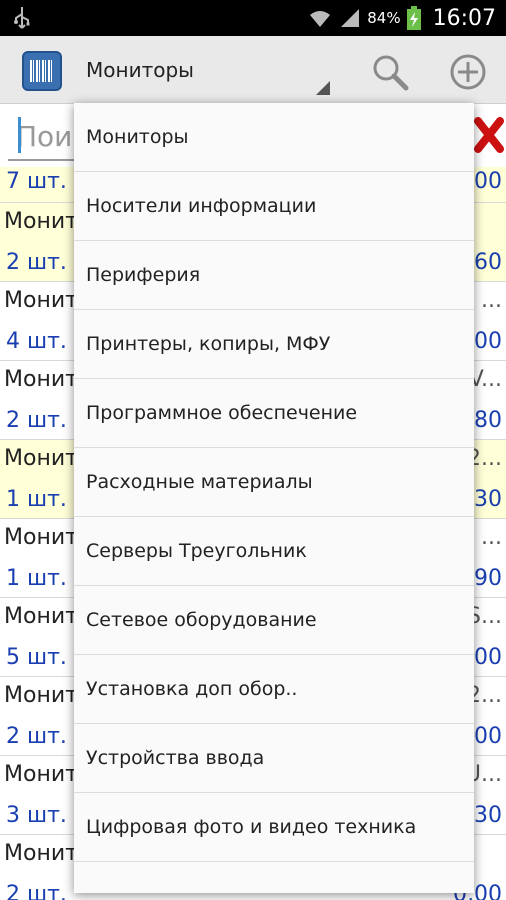 This screenshot has width=506, height=900. I want to click on item-quantity: 3 шт., so click(36, 815).